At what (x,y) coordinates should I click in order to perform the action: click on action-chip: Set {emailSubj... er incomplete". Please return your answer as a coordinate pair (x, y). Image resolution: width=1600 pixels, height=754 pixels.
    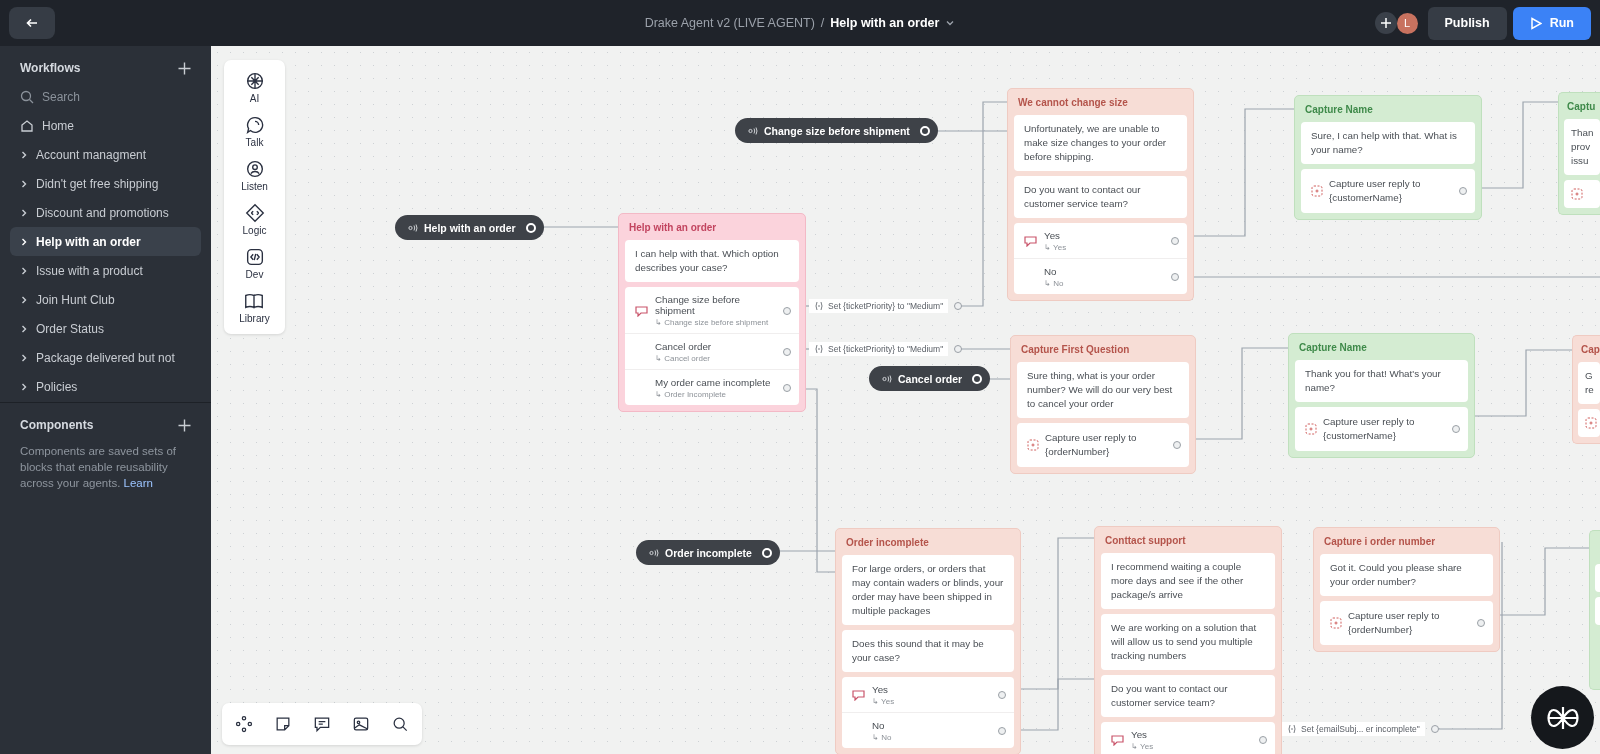
    Looking at the image, I should click on (1353, 729).